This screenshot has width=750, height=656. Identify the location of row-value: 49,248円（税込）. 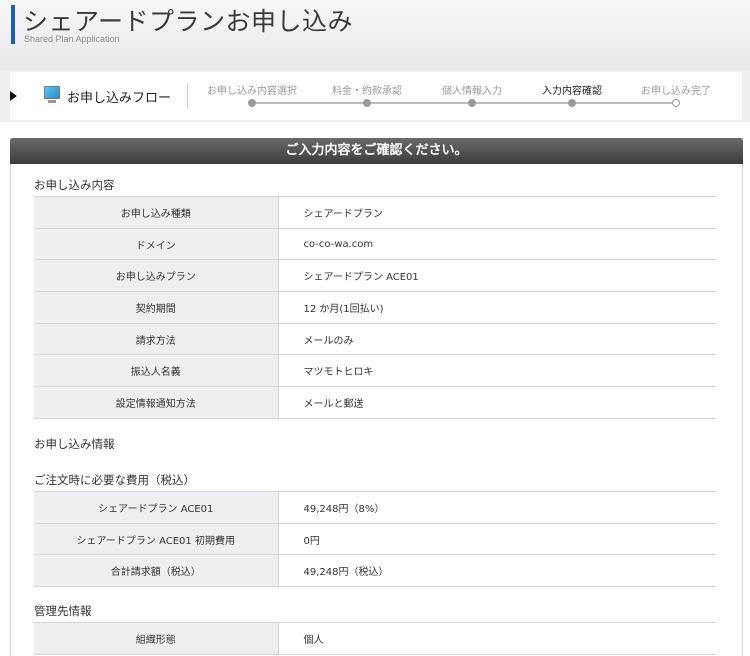
(497, 571).